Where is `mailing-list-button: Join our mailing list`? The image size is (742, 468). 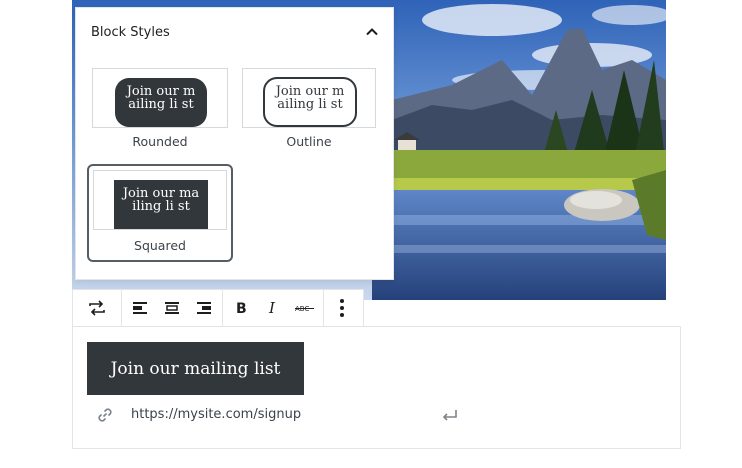 mailing-list-button: Join our mailing list is located at coordinates (195, 368).